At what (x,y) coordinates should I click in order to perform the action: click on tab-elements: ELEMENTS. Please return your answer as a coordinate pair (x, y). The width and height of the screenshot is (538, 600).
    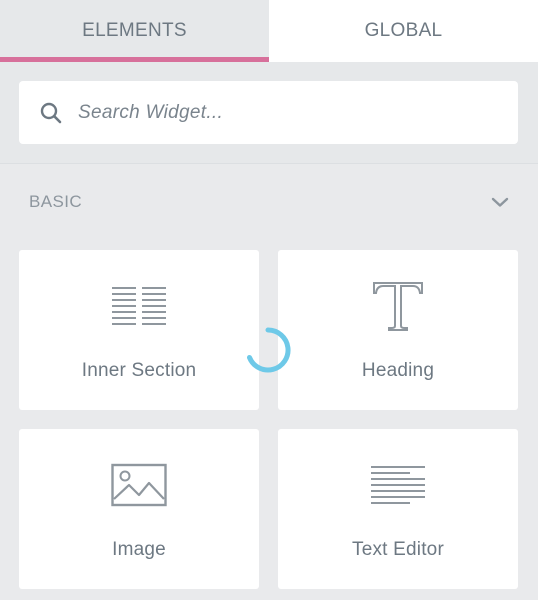
    Looking at the image, I should click on (134, 31).